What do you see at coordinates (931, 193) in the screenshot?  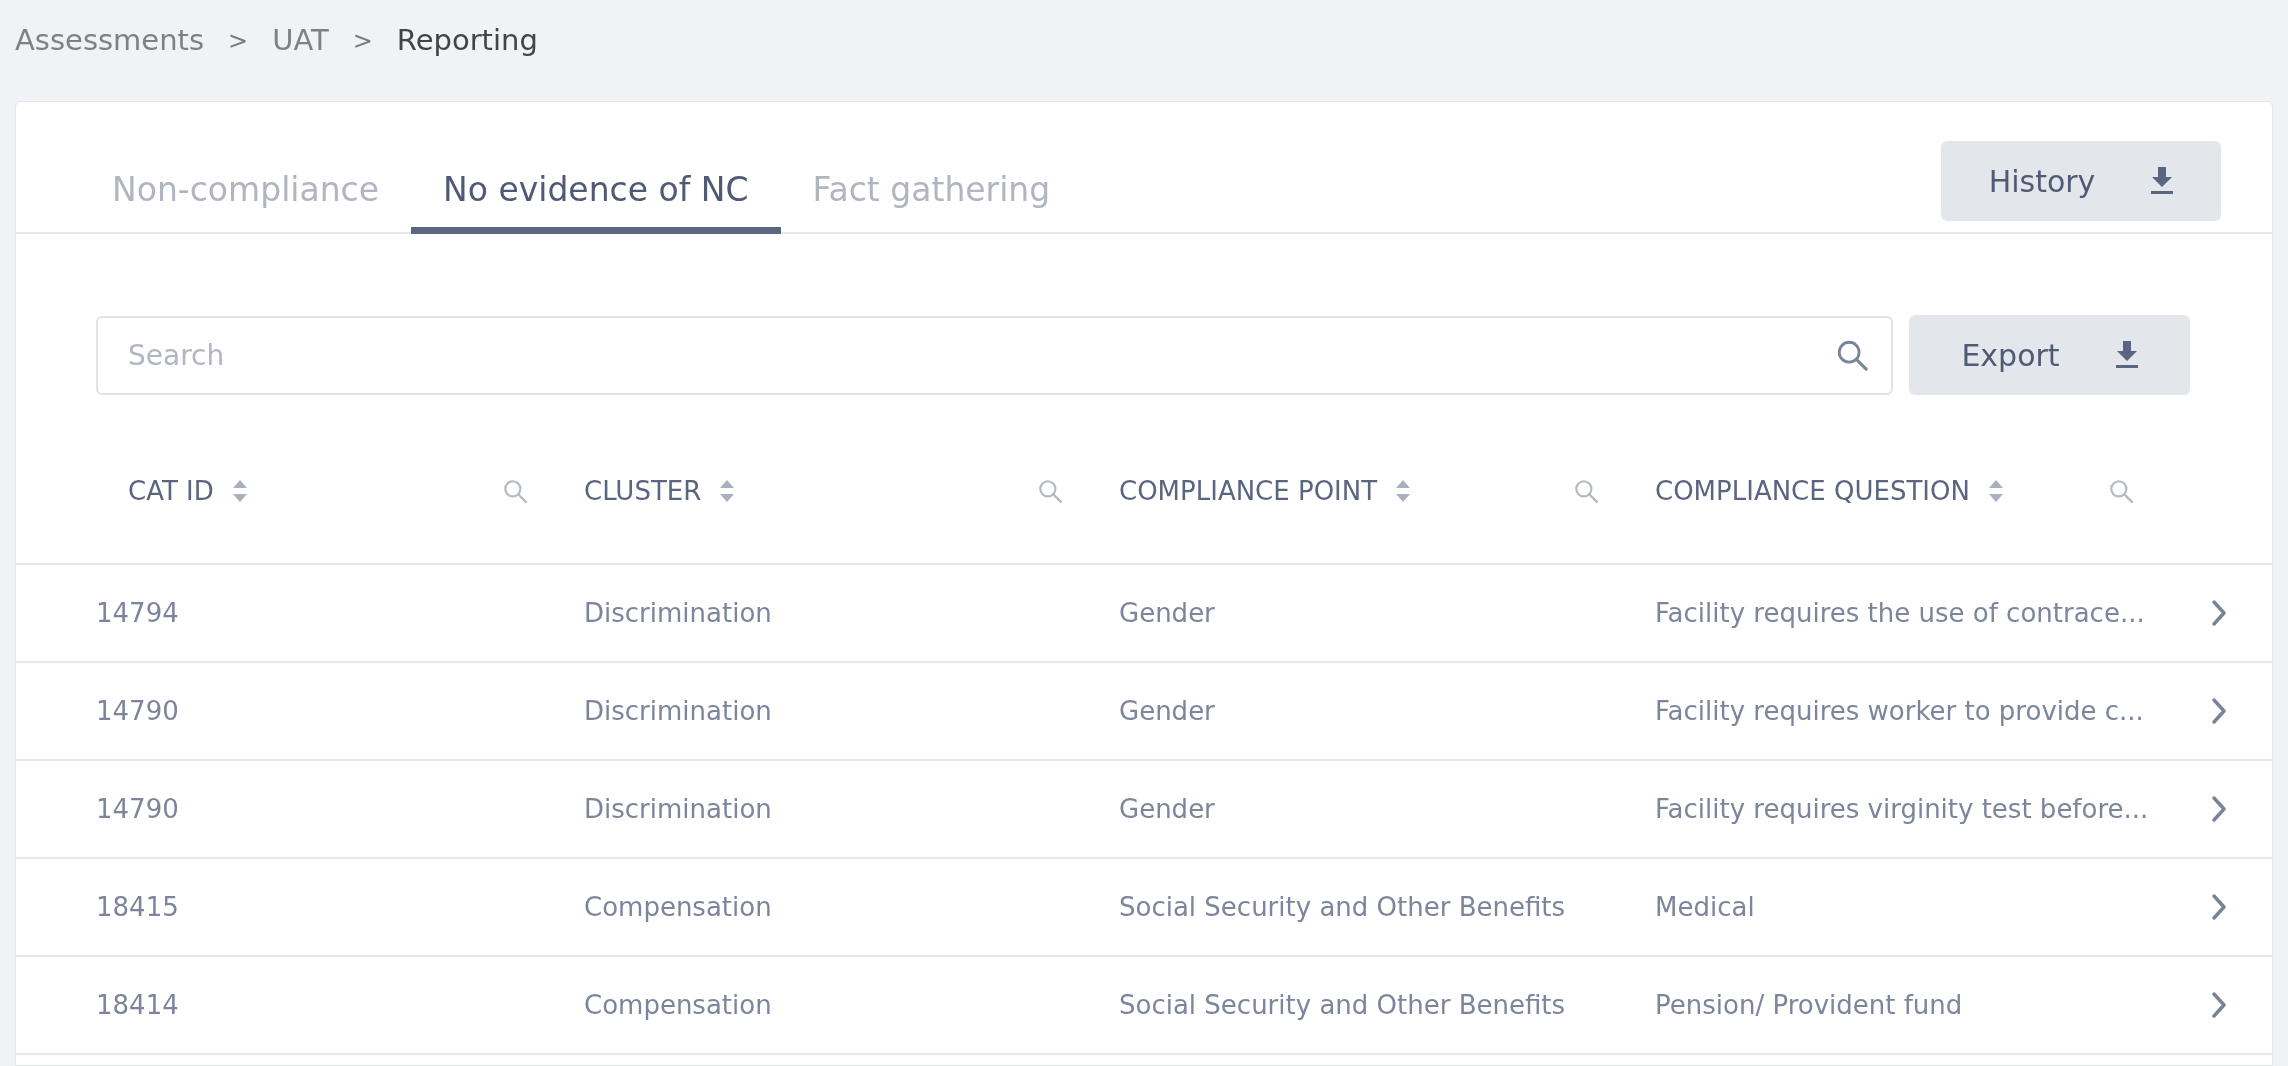 I see `tab: Fact gathering` at bounding box center [931, 193].